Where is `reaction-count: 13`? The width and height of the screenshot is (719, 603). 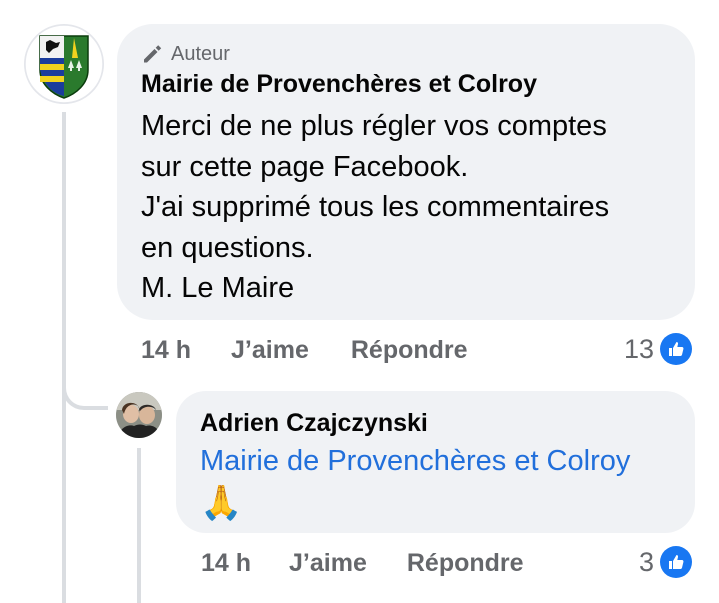
reaction-count: 13 is located at coordinates (639, 348).